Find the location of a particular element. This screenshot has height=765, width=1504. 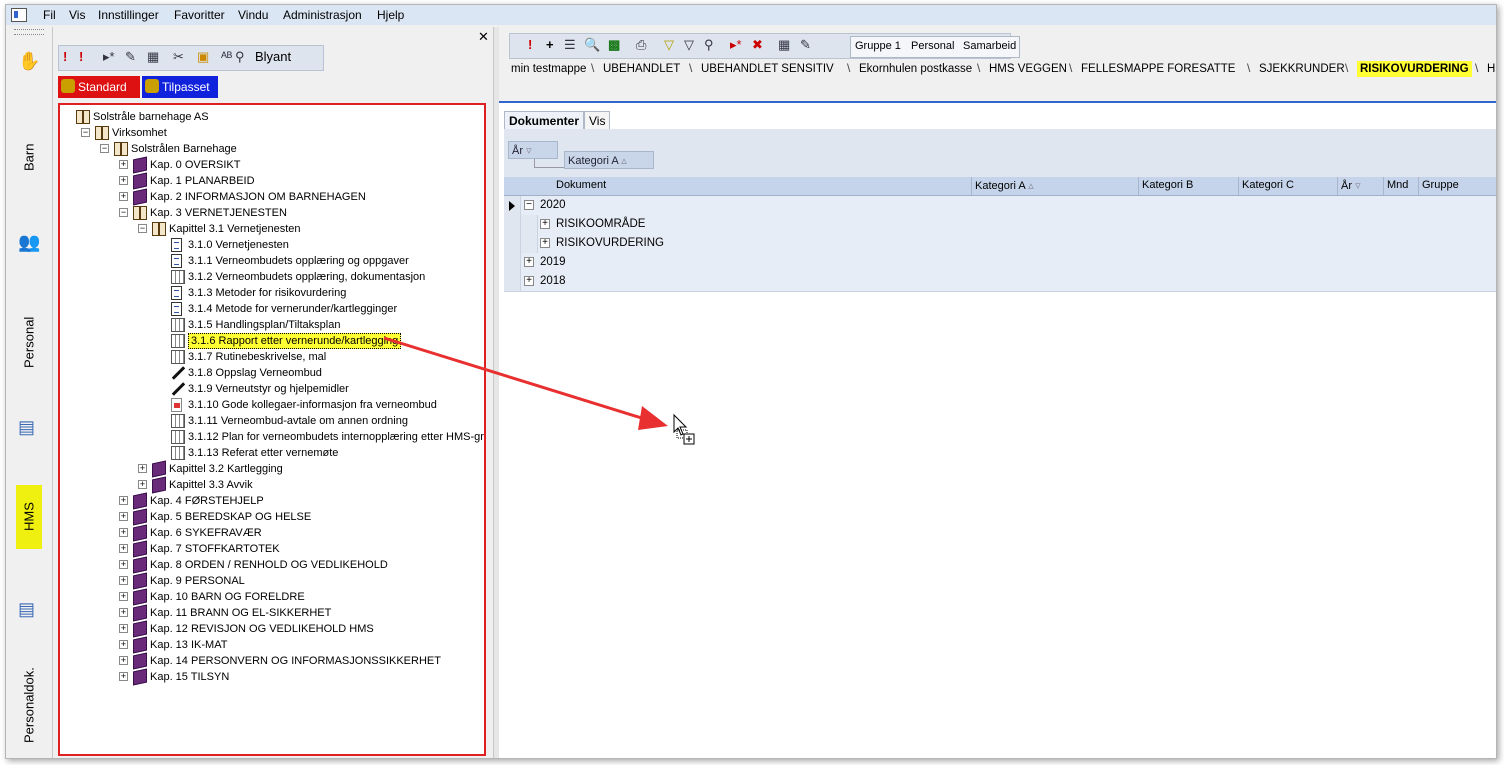

group-tab-personal: Personal is located at coordinates (932, 46).